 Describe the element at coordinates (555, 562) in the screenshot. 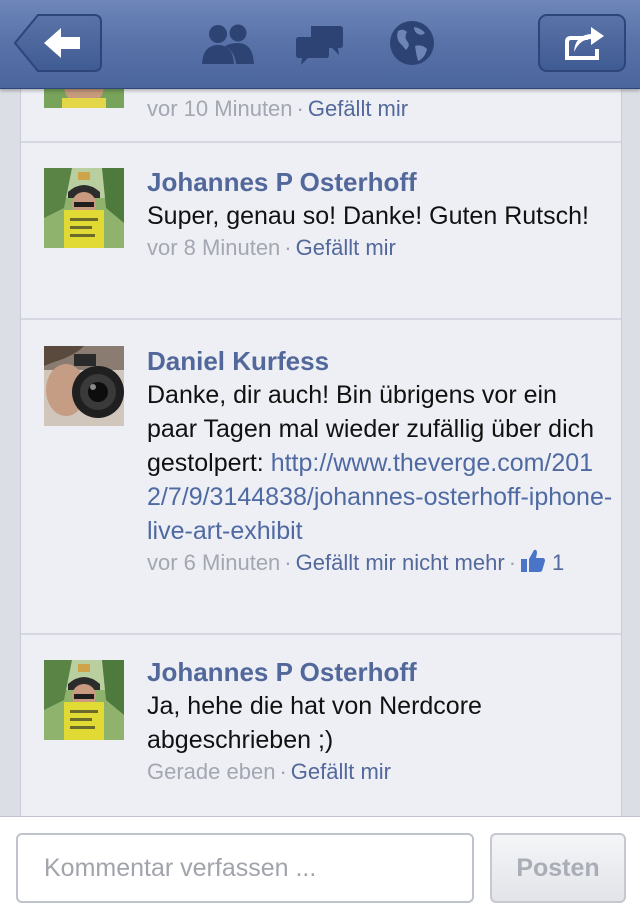

I see `like-count: 1` at that location.